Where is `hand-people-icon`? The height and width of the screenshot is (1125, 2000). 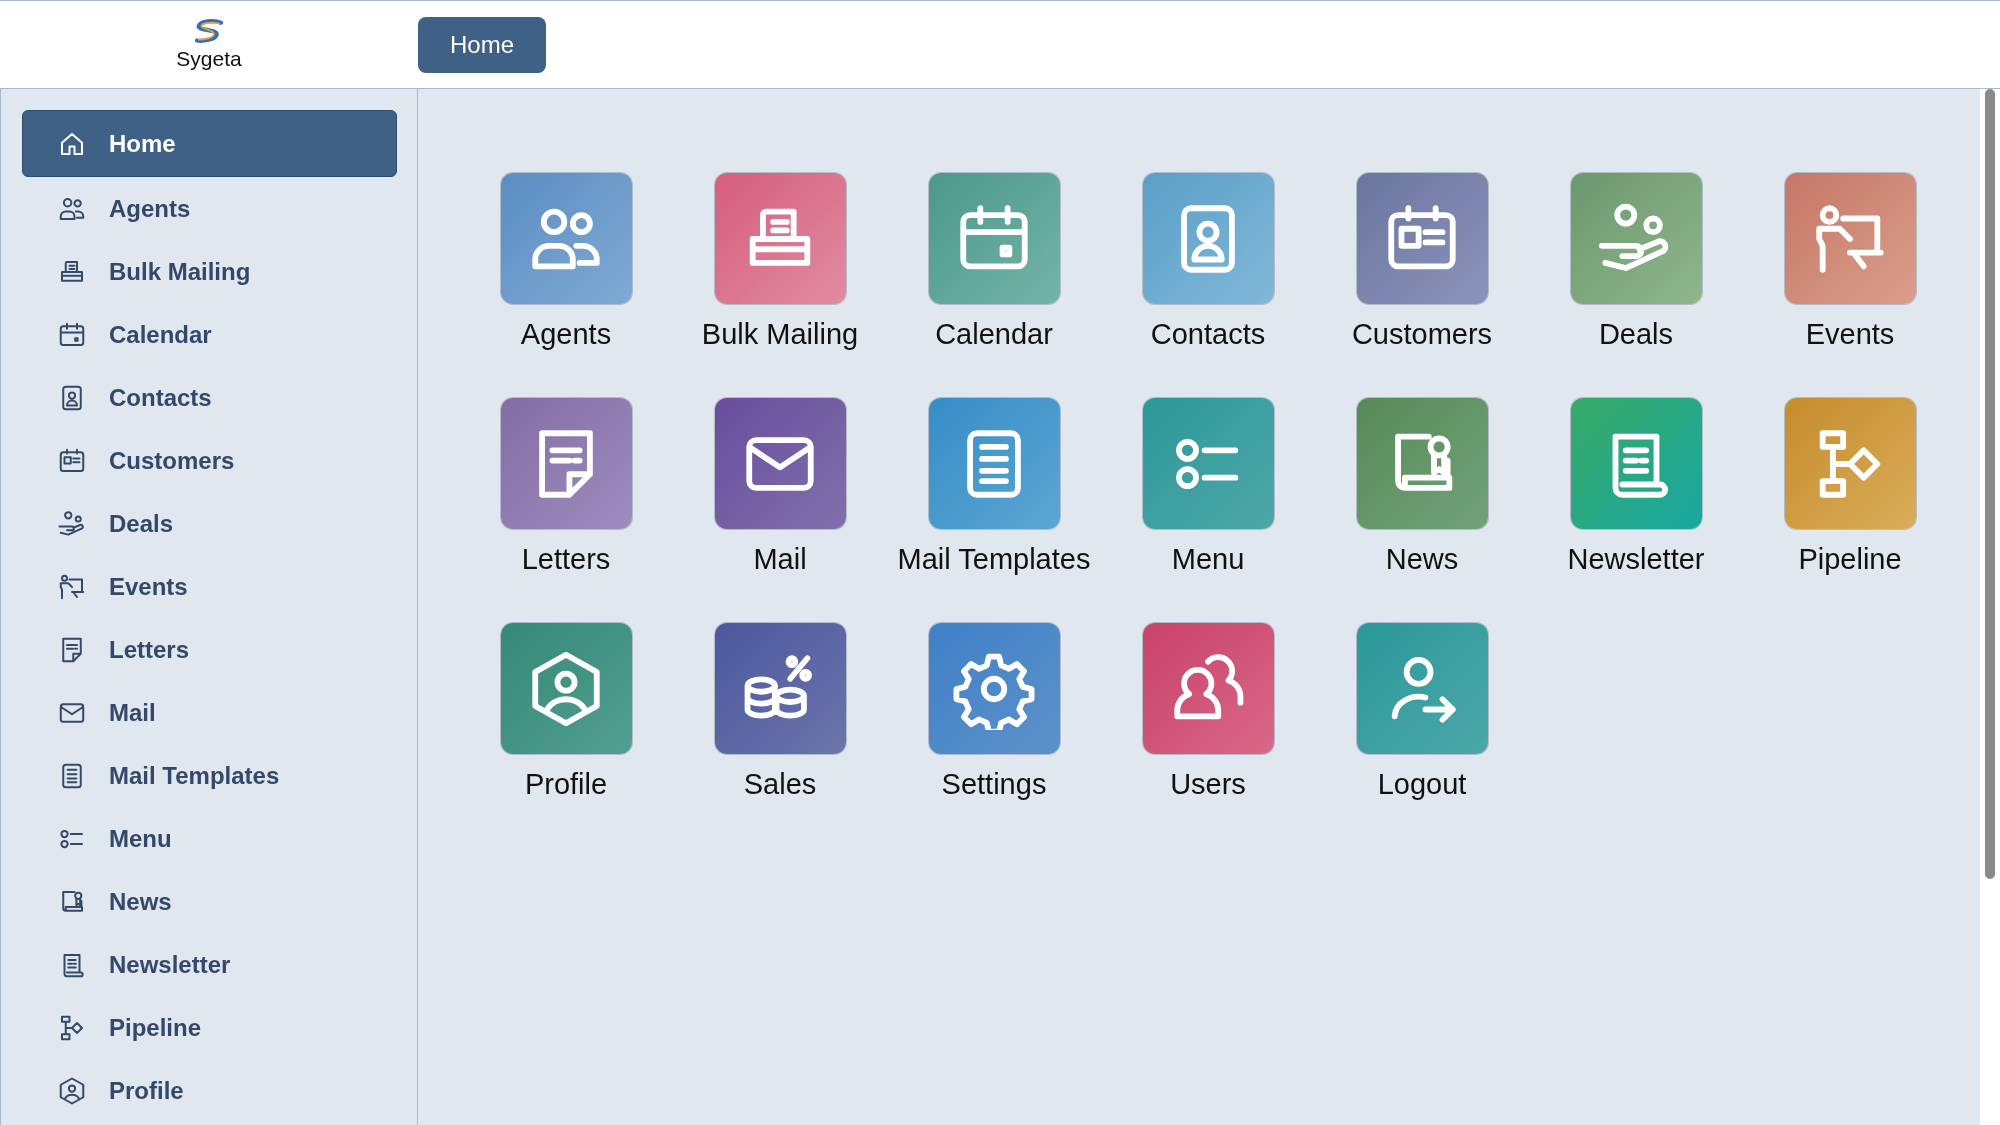 hand-people-icon is located at coordinates (72, 523).